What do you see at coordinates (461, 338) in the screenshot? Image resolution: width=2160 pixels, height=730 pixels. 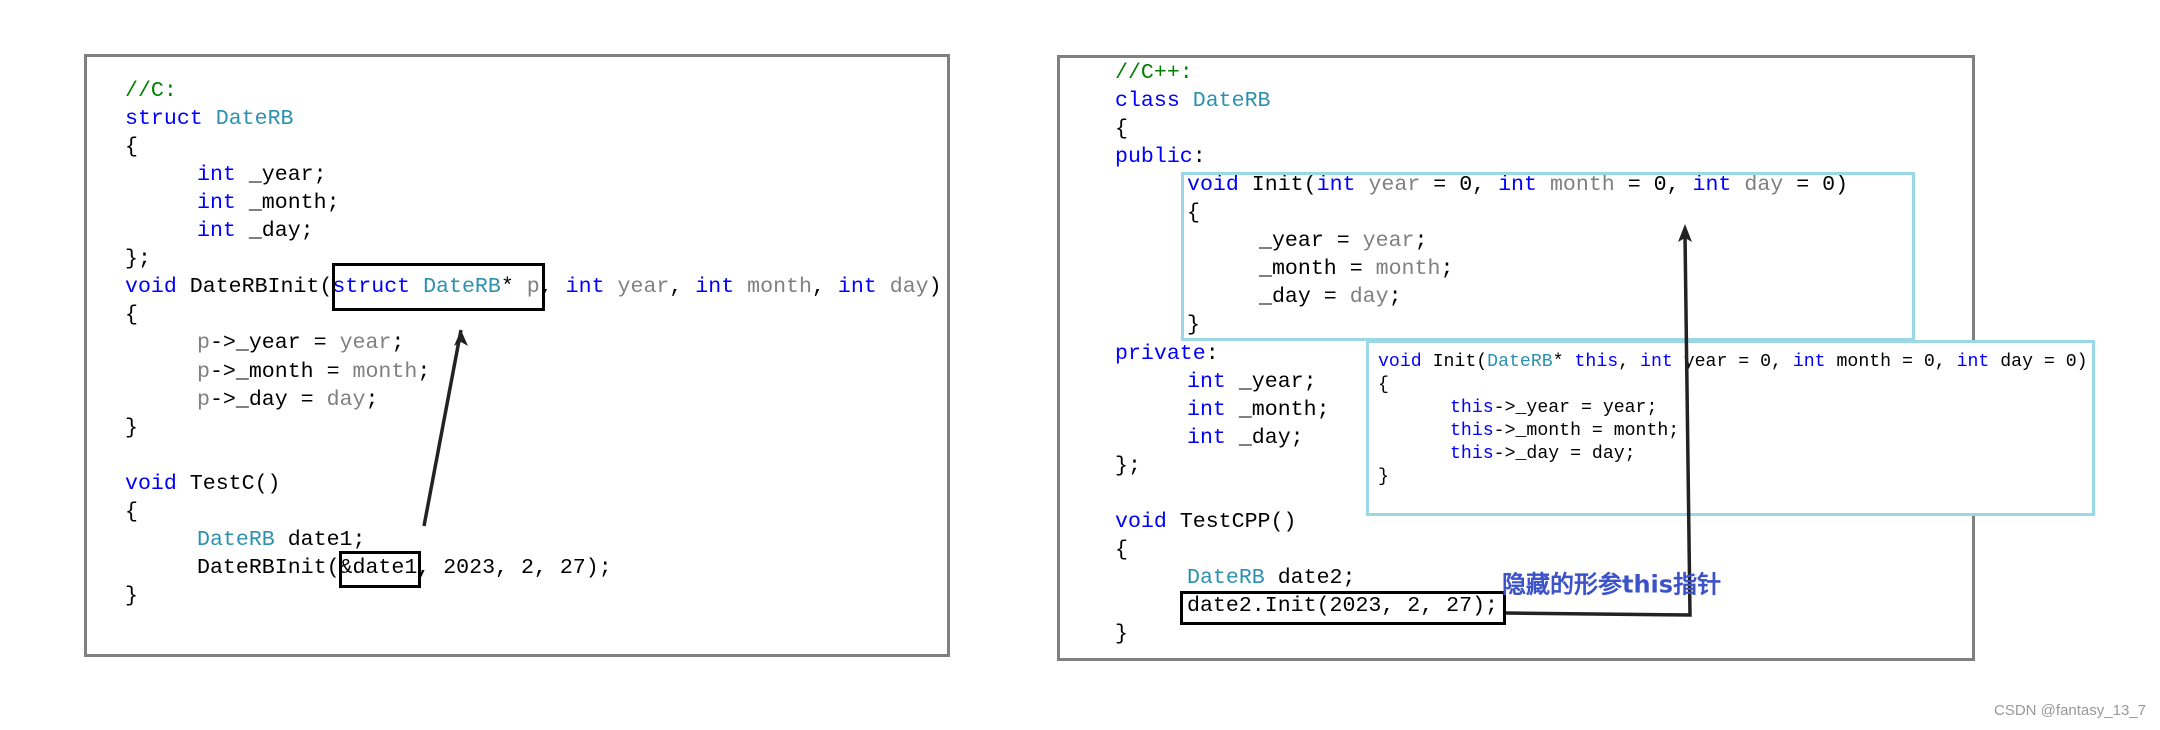 I see `c-arrow-head` at bounding box center [461, 338].